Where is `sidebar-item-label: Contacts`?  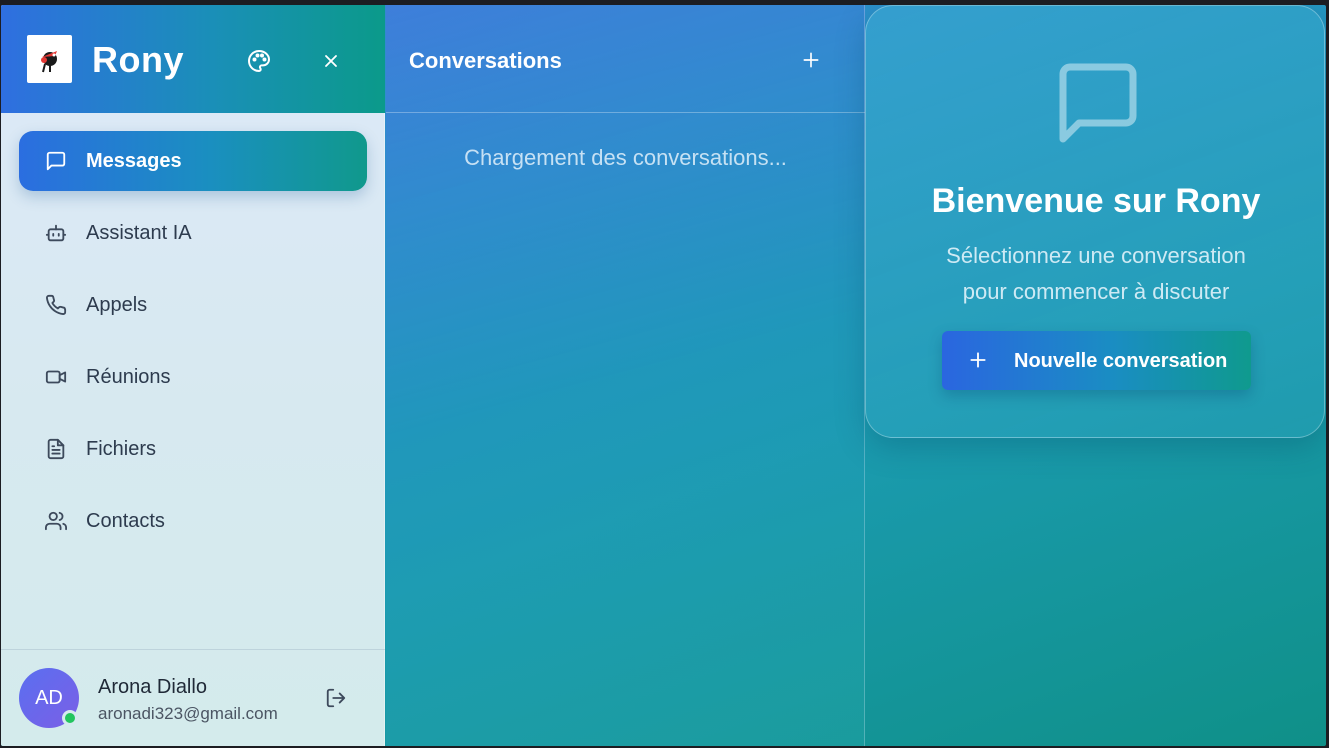 sidebar-item-label: Contacts is located at coordinates (125, 521).